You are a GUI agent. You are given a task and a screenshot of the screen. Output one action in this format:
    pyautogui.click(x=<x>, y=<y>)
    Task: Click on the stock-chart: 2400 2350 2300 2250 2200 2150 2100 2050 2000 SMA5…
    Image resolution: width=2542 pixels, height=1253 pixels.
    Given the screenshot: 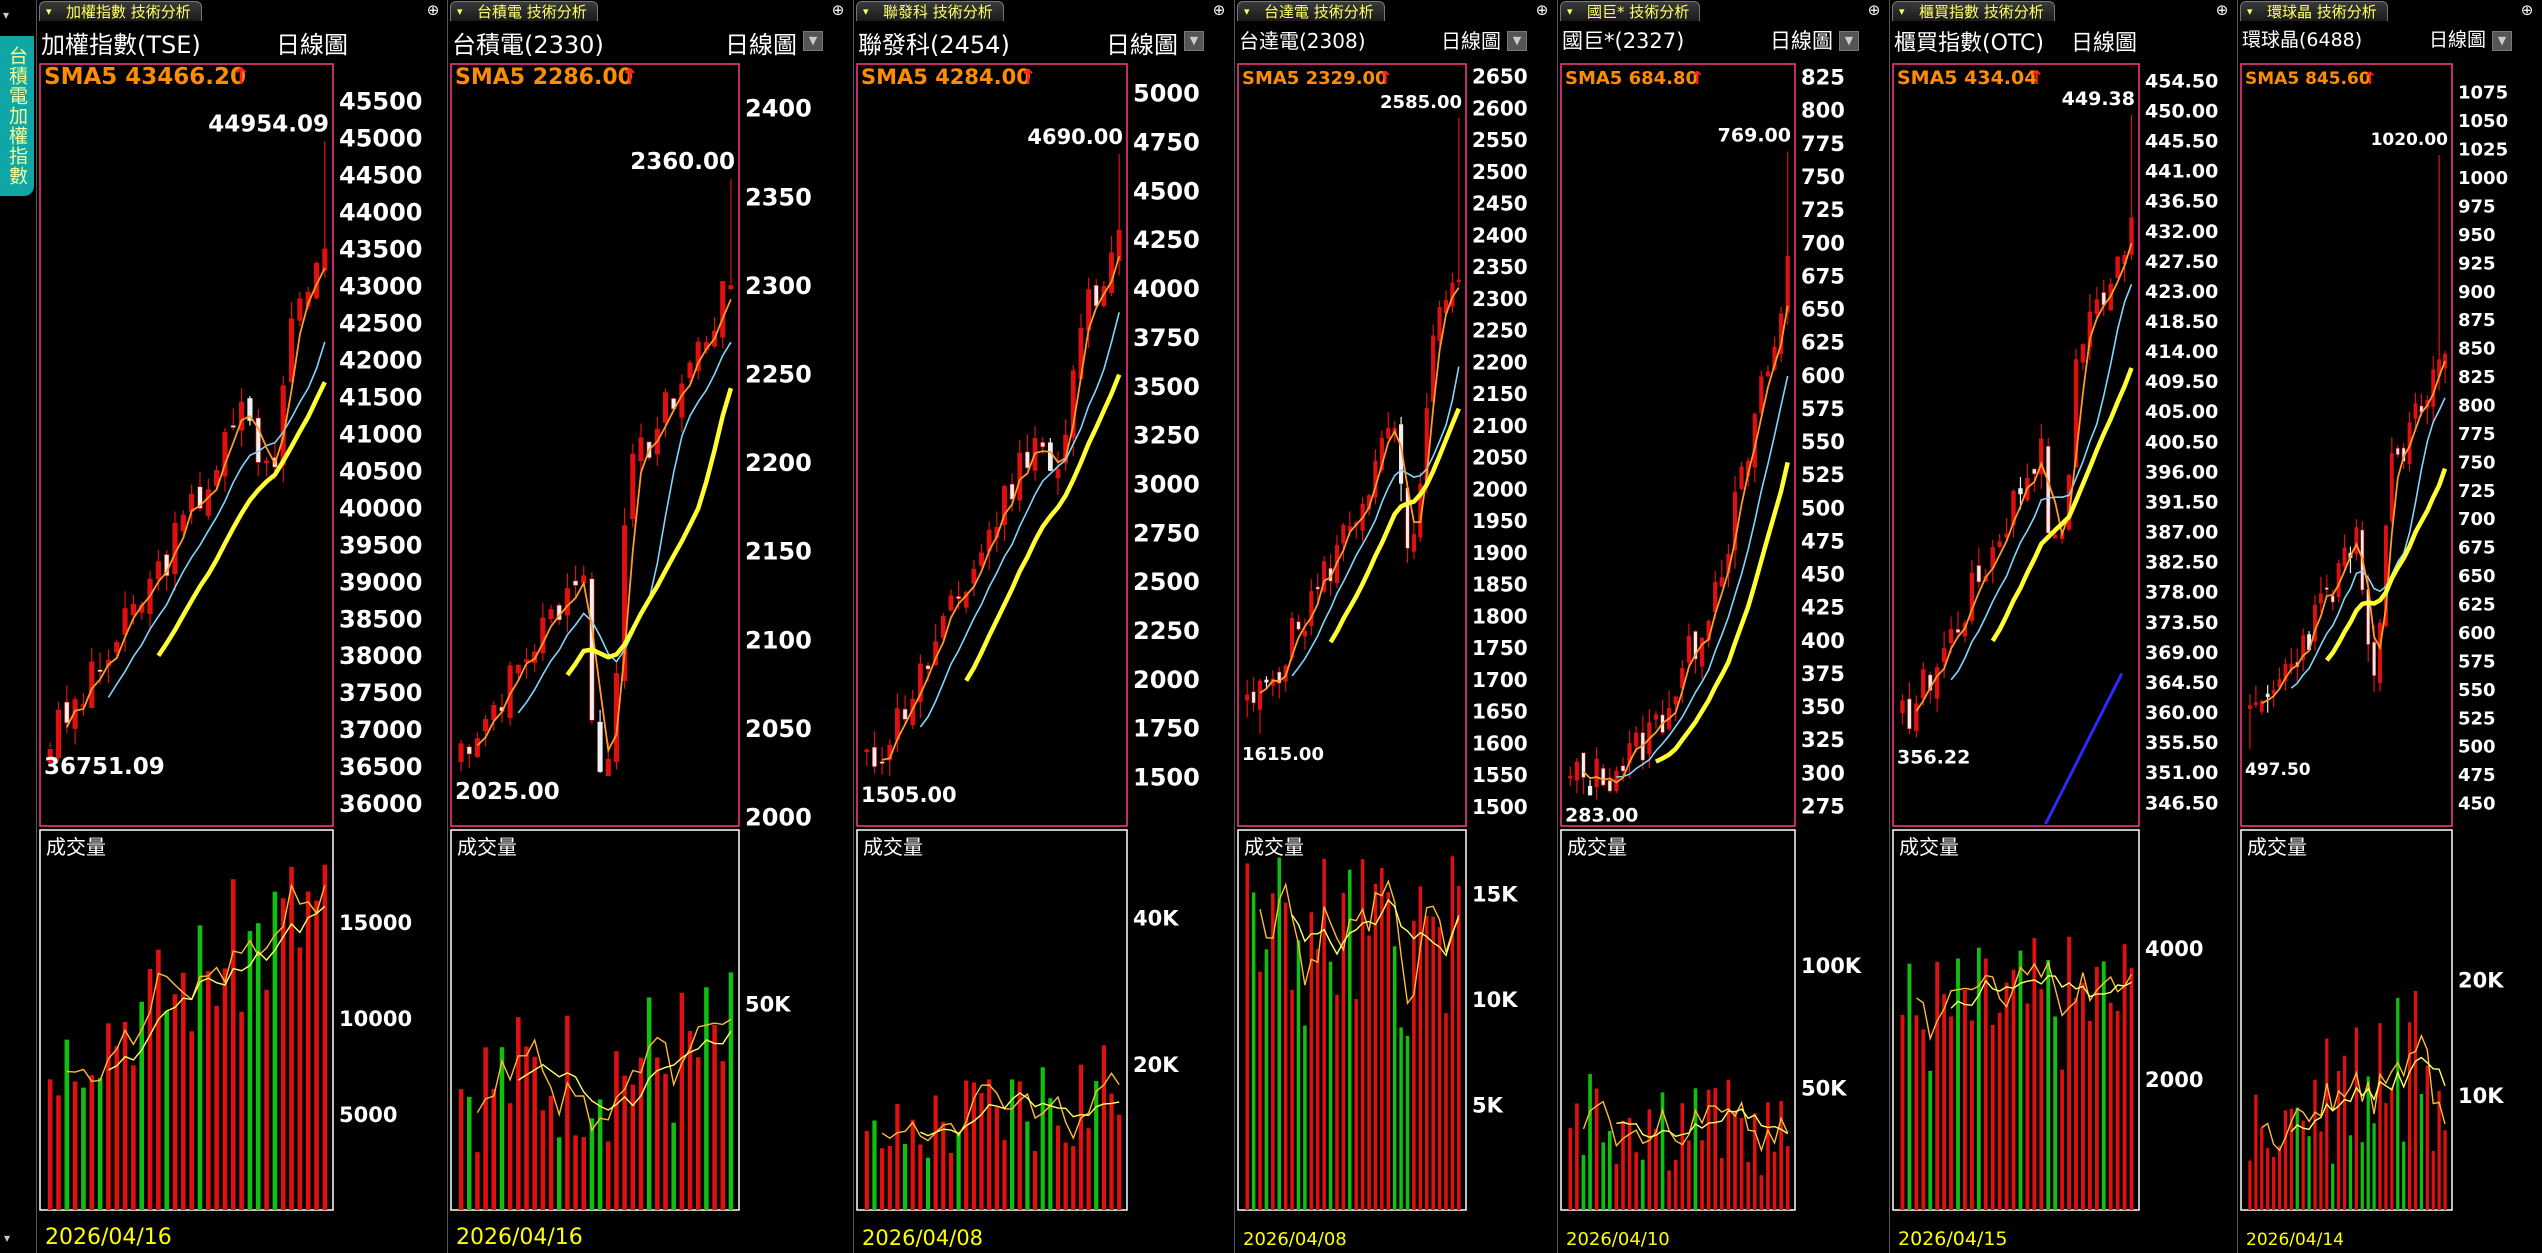 What is the action you would take?
    pyautogui.click(x=631, y=637)
    